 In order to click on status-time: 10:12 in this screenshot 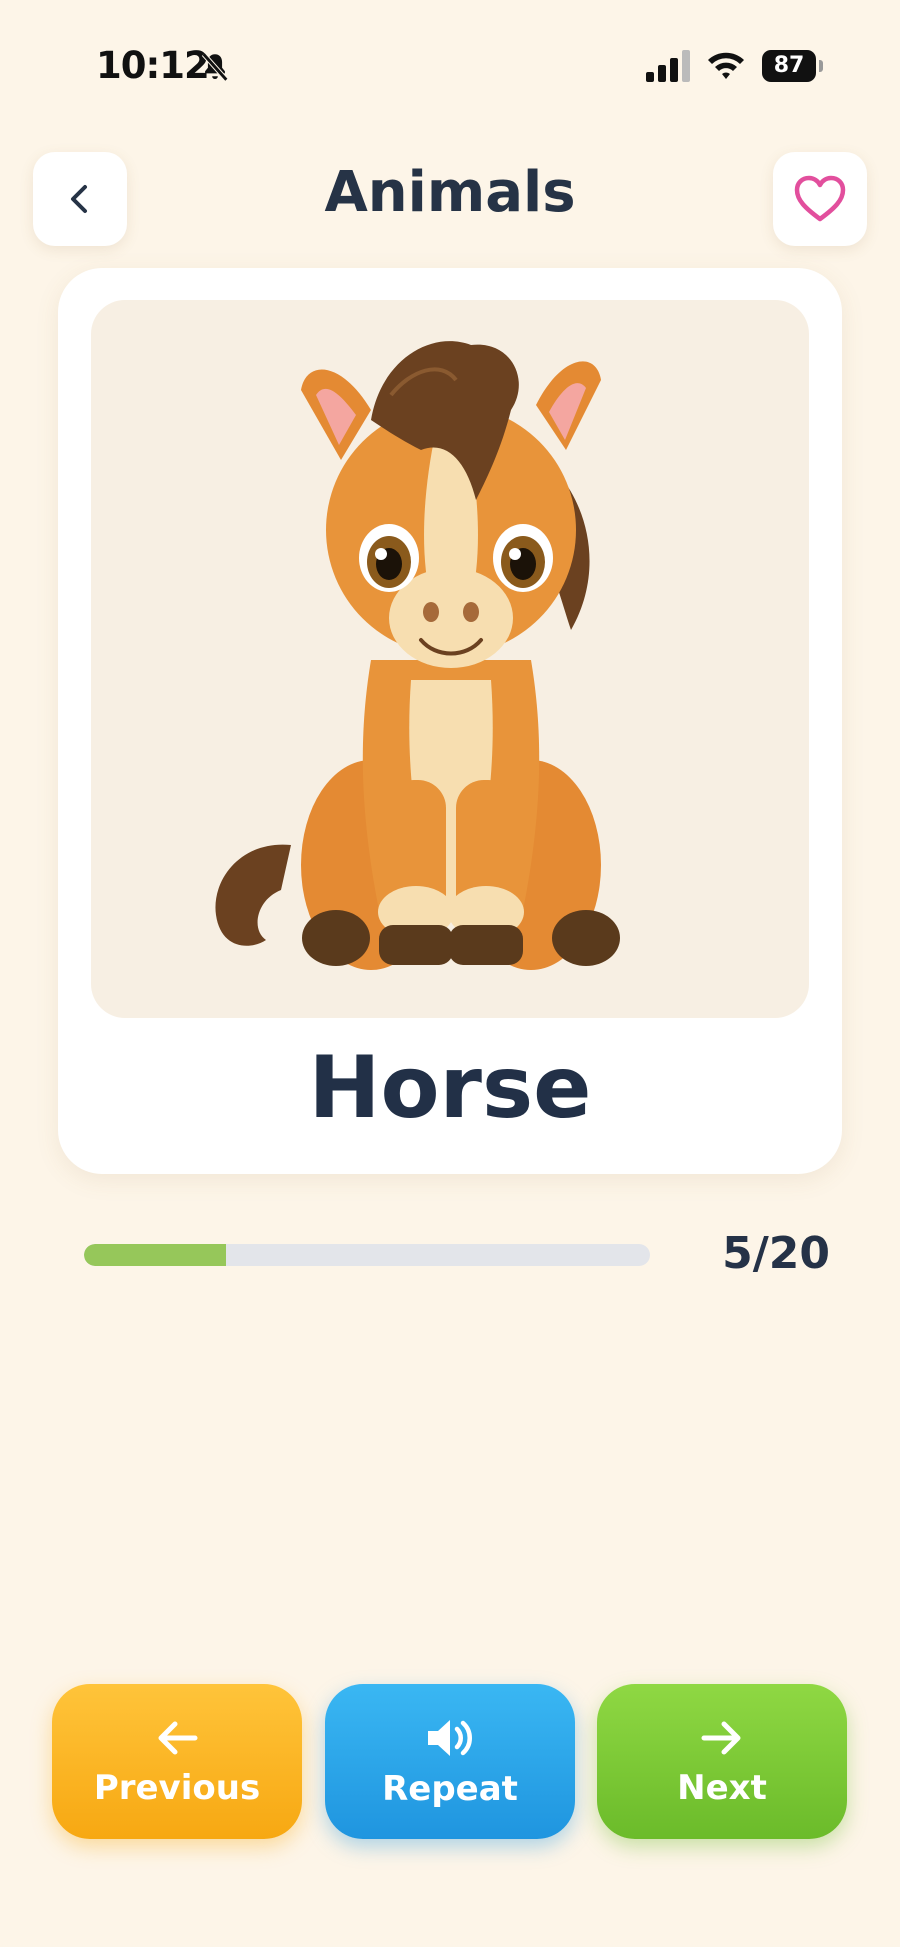, I will do `click(153, 65)`.